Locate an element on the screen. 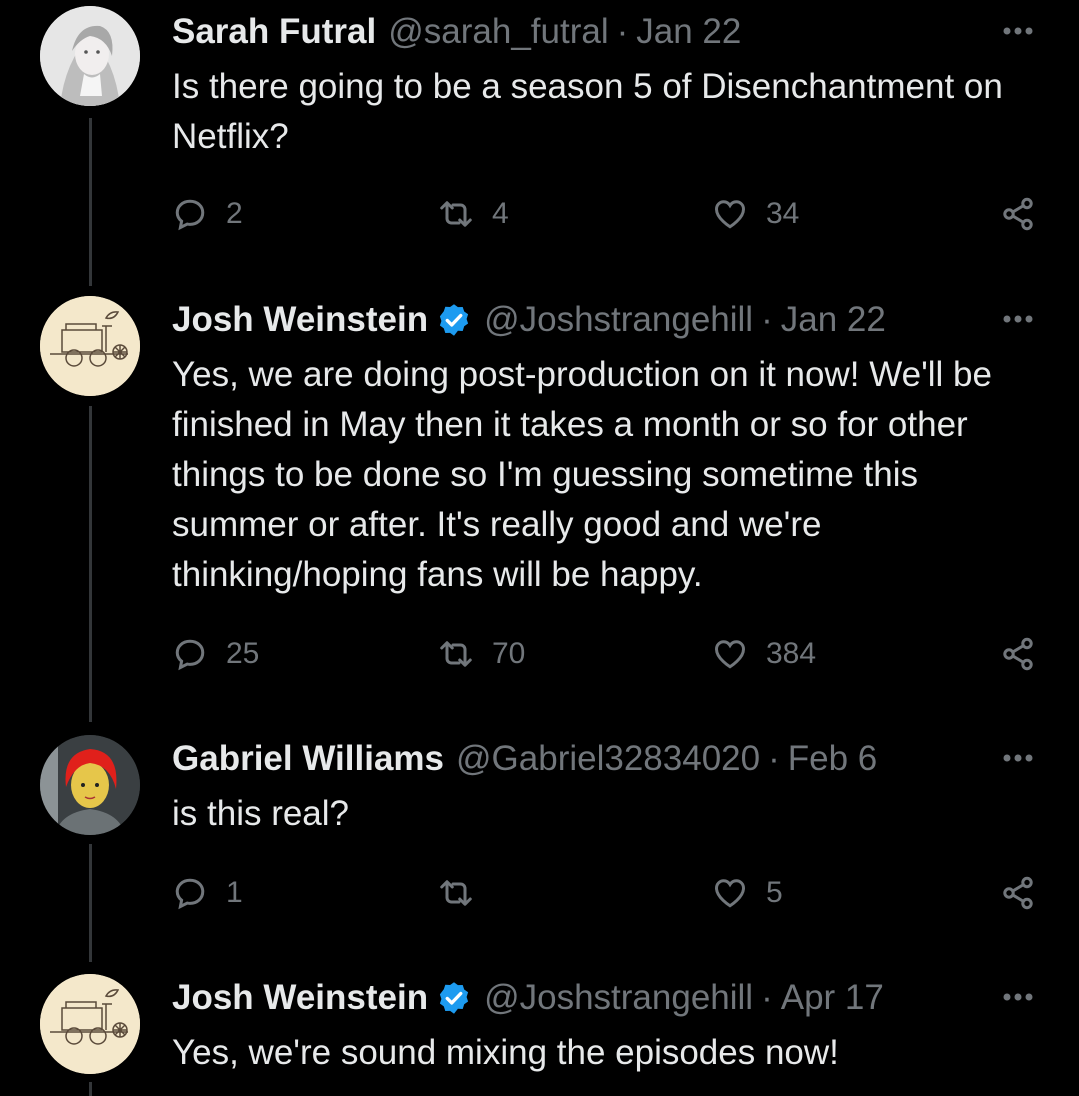 The image size is (1079, 1096). retweet-button: 70 is located at coordinates (481, 654).